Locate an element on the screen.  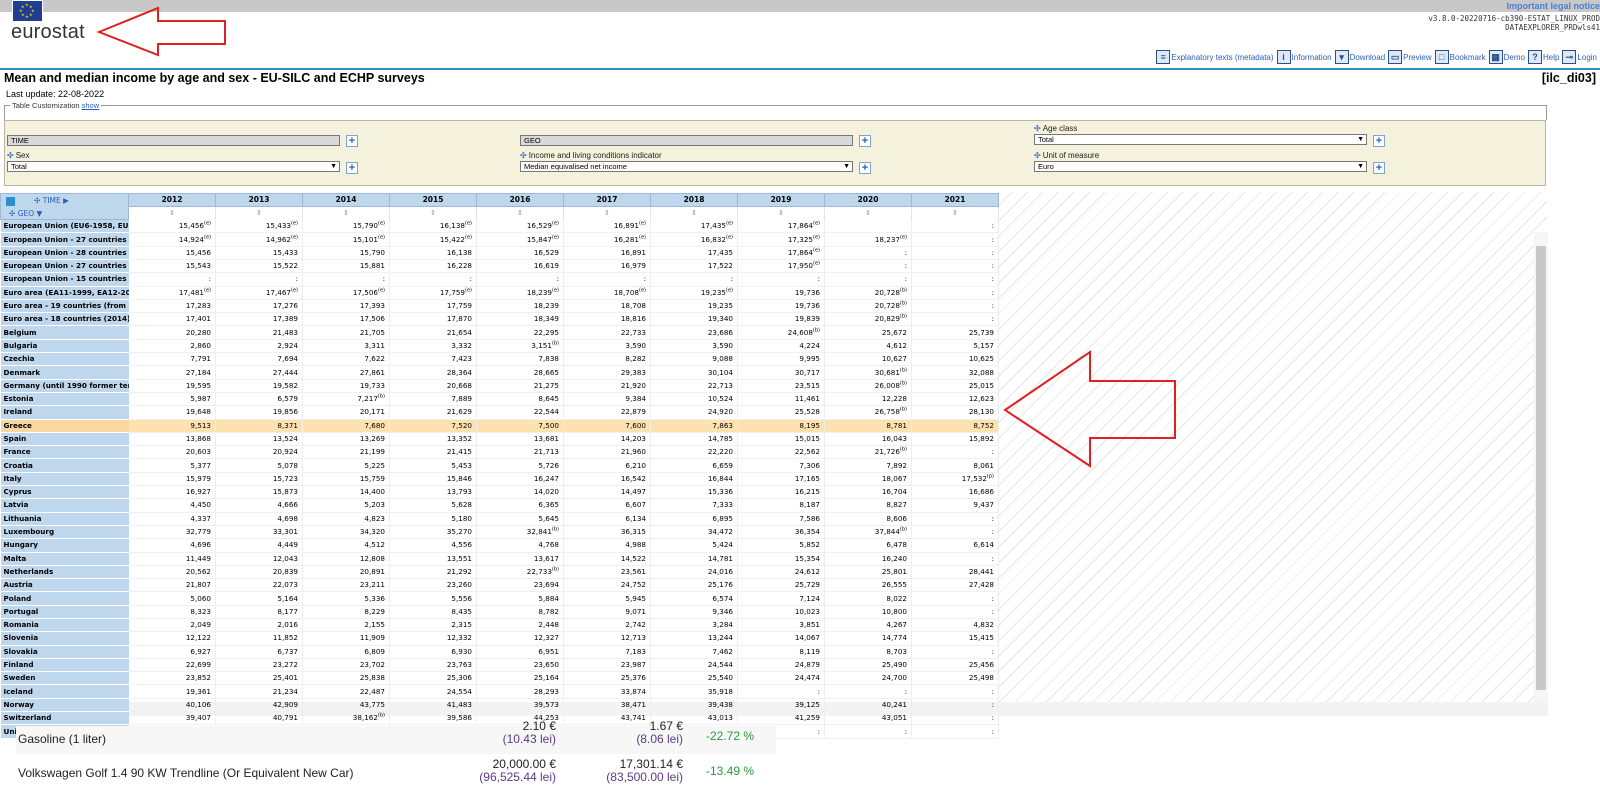
price-col2: 1.67 € (8.06 lei) is located at coordinates (642, 733).